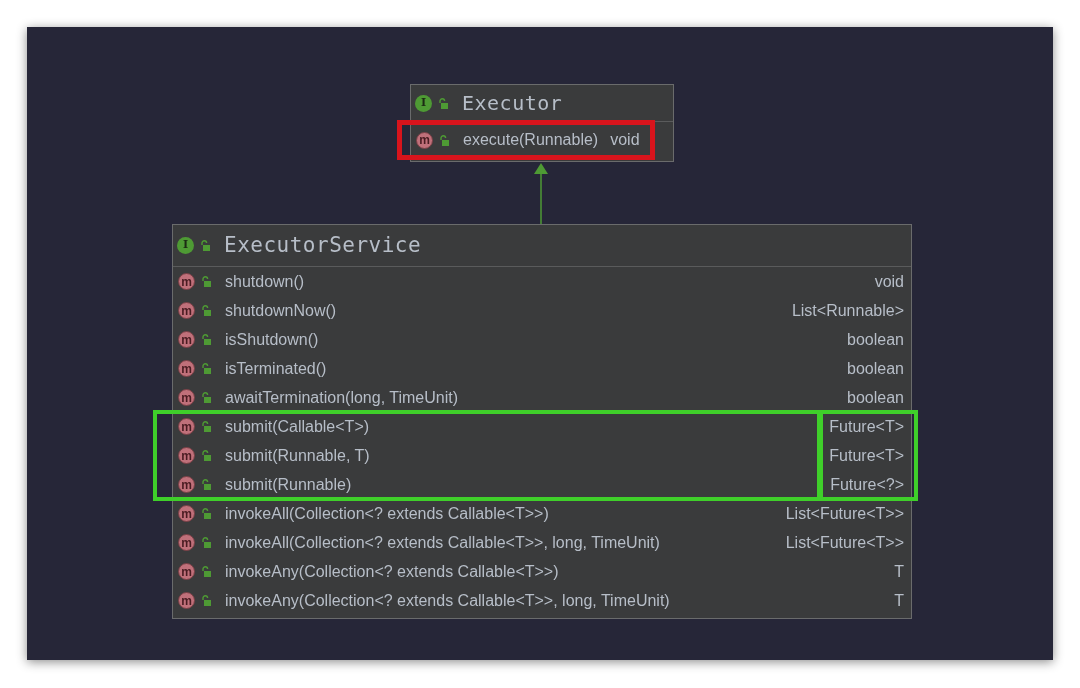  I want to click on return-type: Future<?>, so click(867, 484).